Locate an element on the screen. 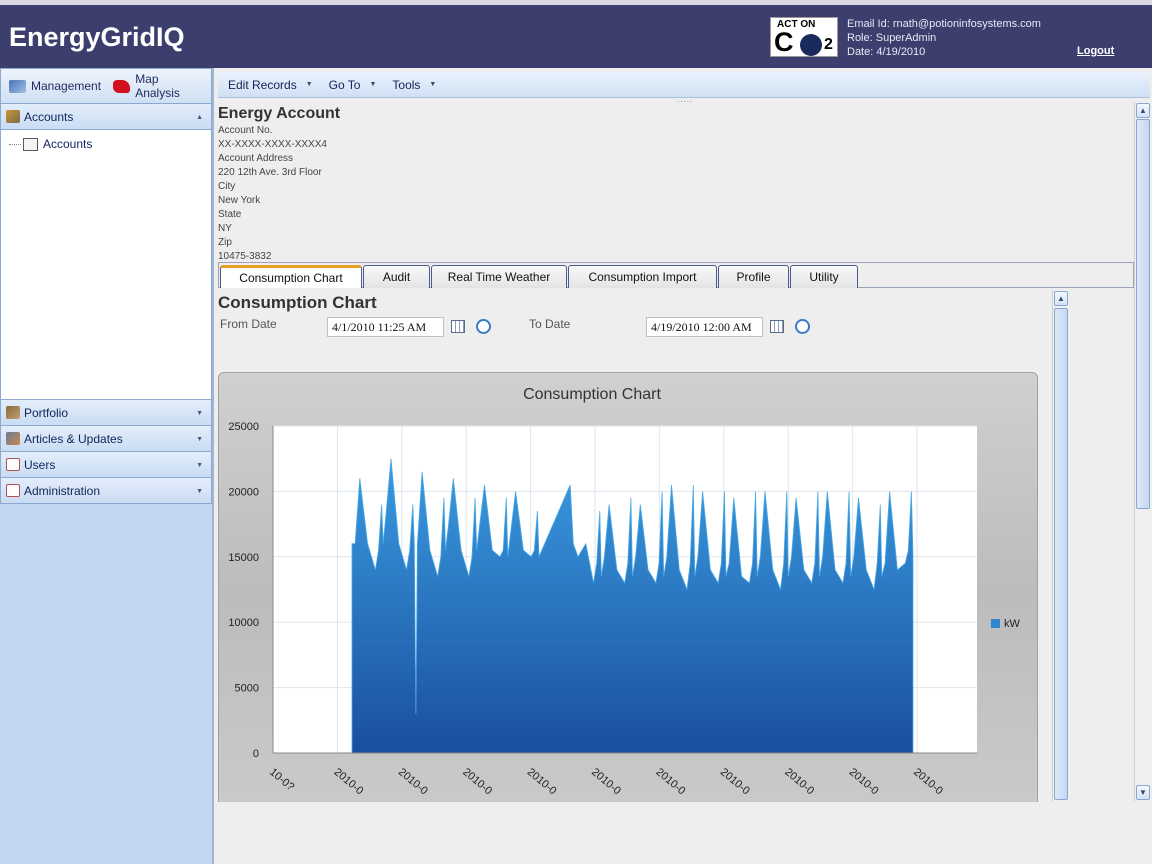  state-value: NY is located at coordinates (225, 228).